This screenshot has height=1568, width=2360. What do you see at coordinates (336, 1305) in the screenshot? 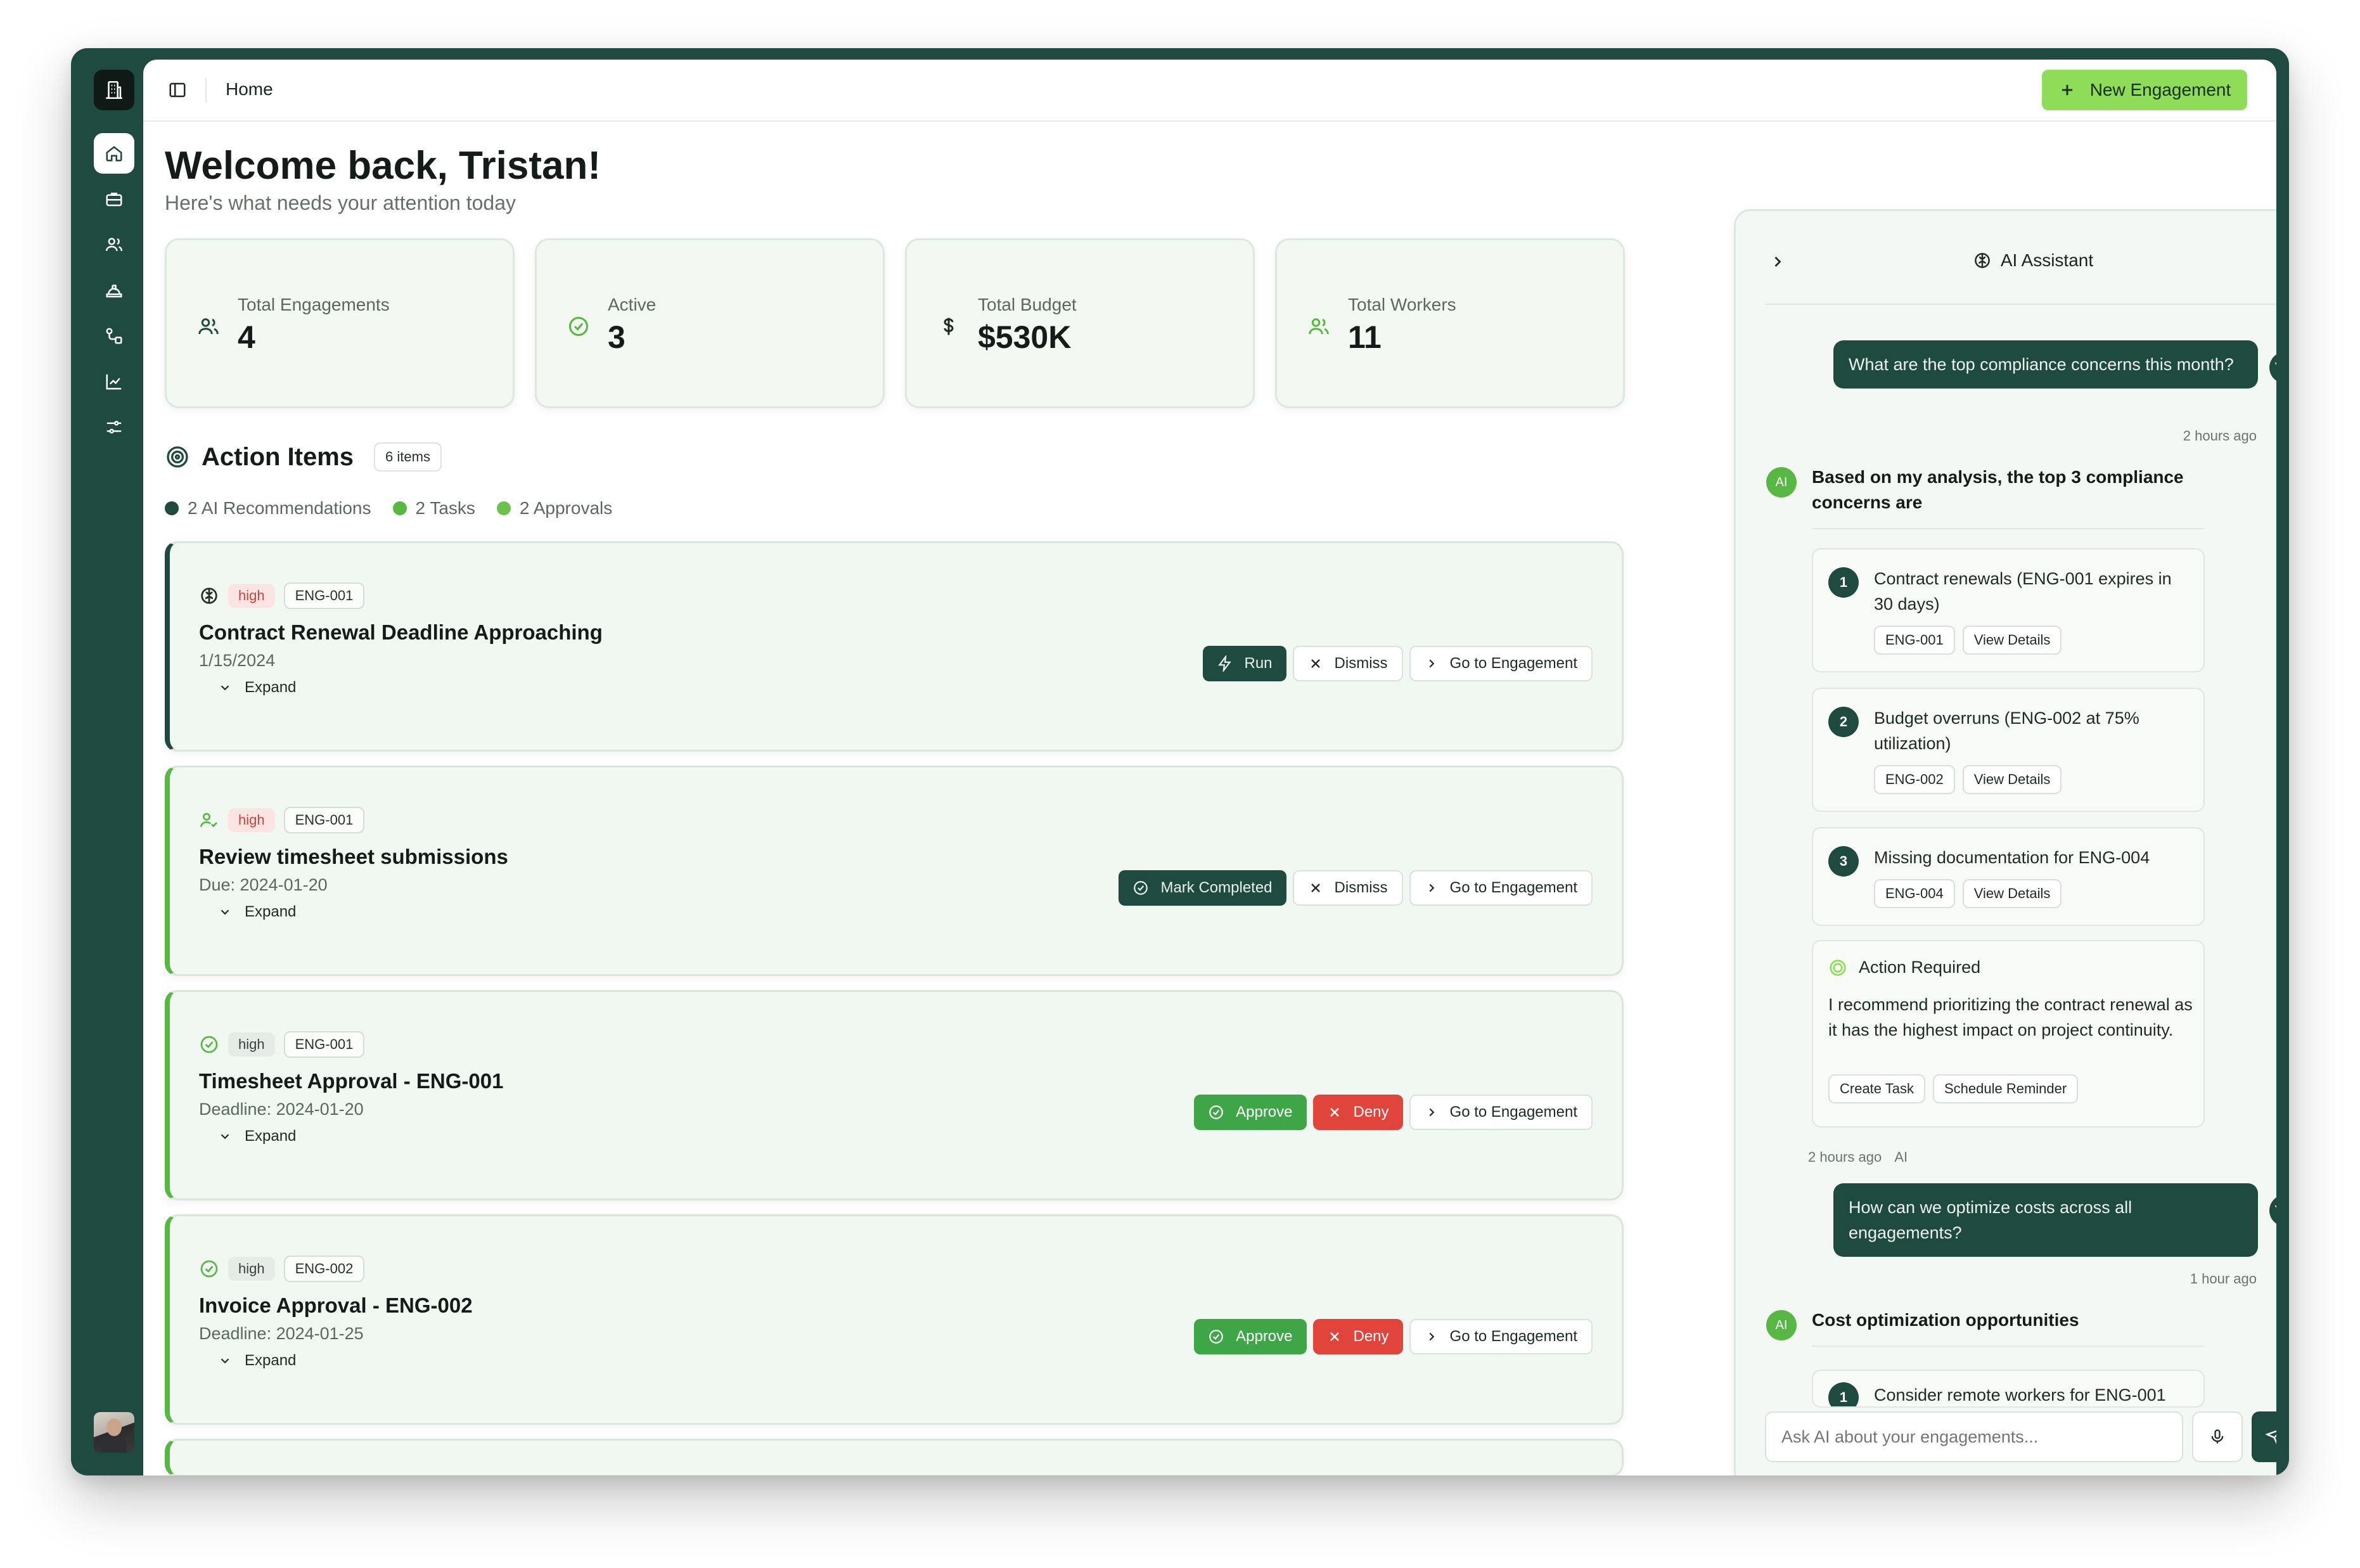
I see `card-title: Invoice Approval - ENG-002` at bounding box center [336, 1305].